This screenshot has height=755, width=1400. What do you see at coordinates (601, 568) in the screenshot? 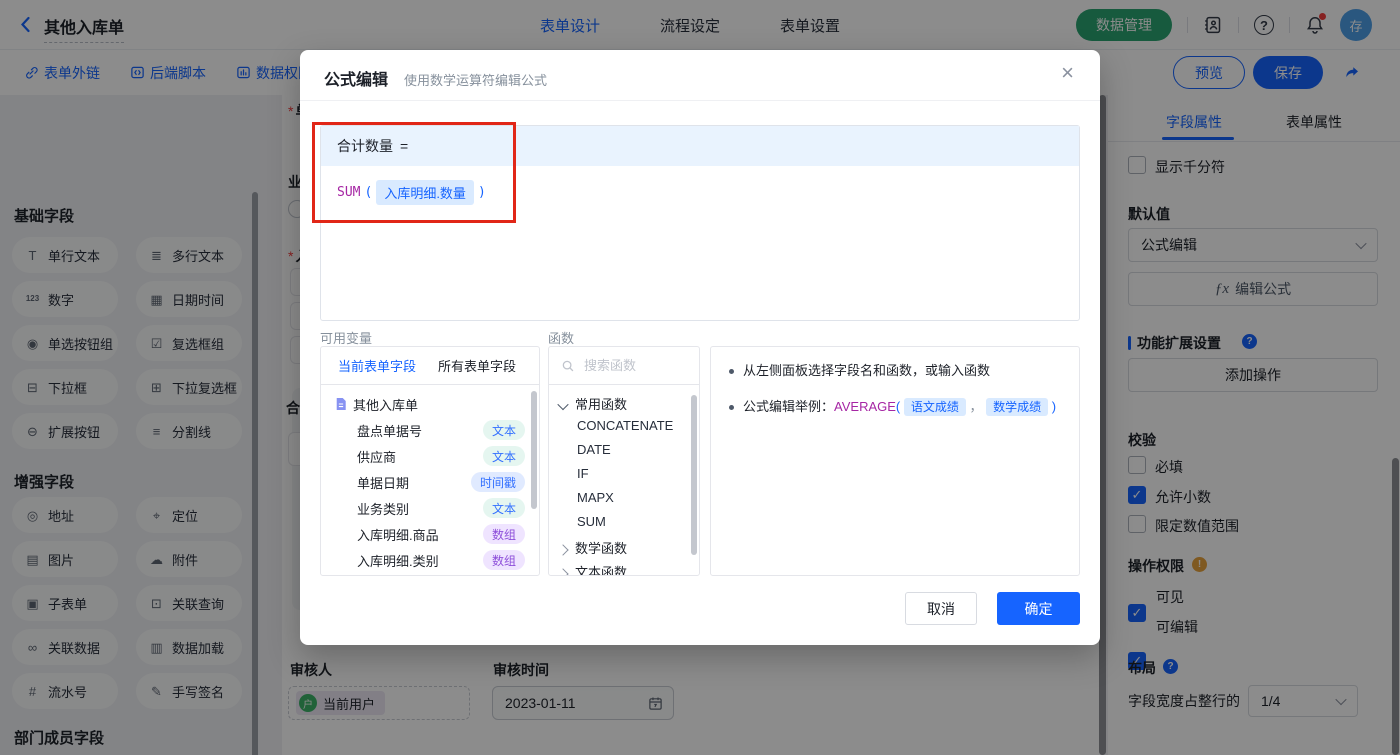
I see `function-group-text: 文本函数` at bounding box center [601, 568].